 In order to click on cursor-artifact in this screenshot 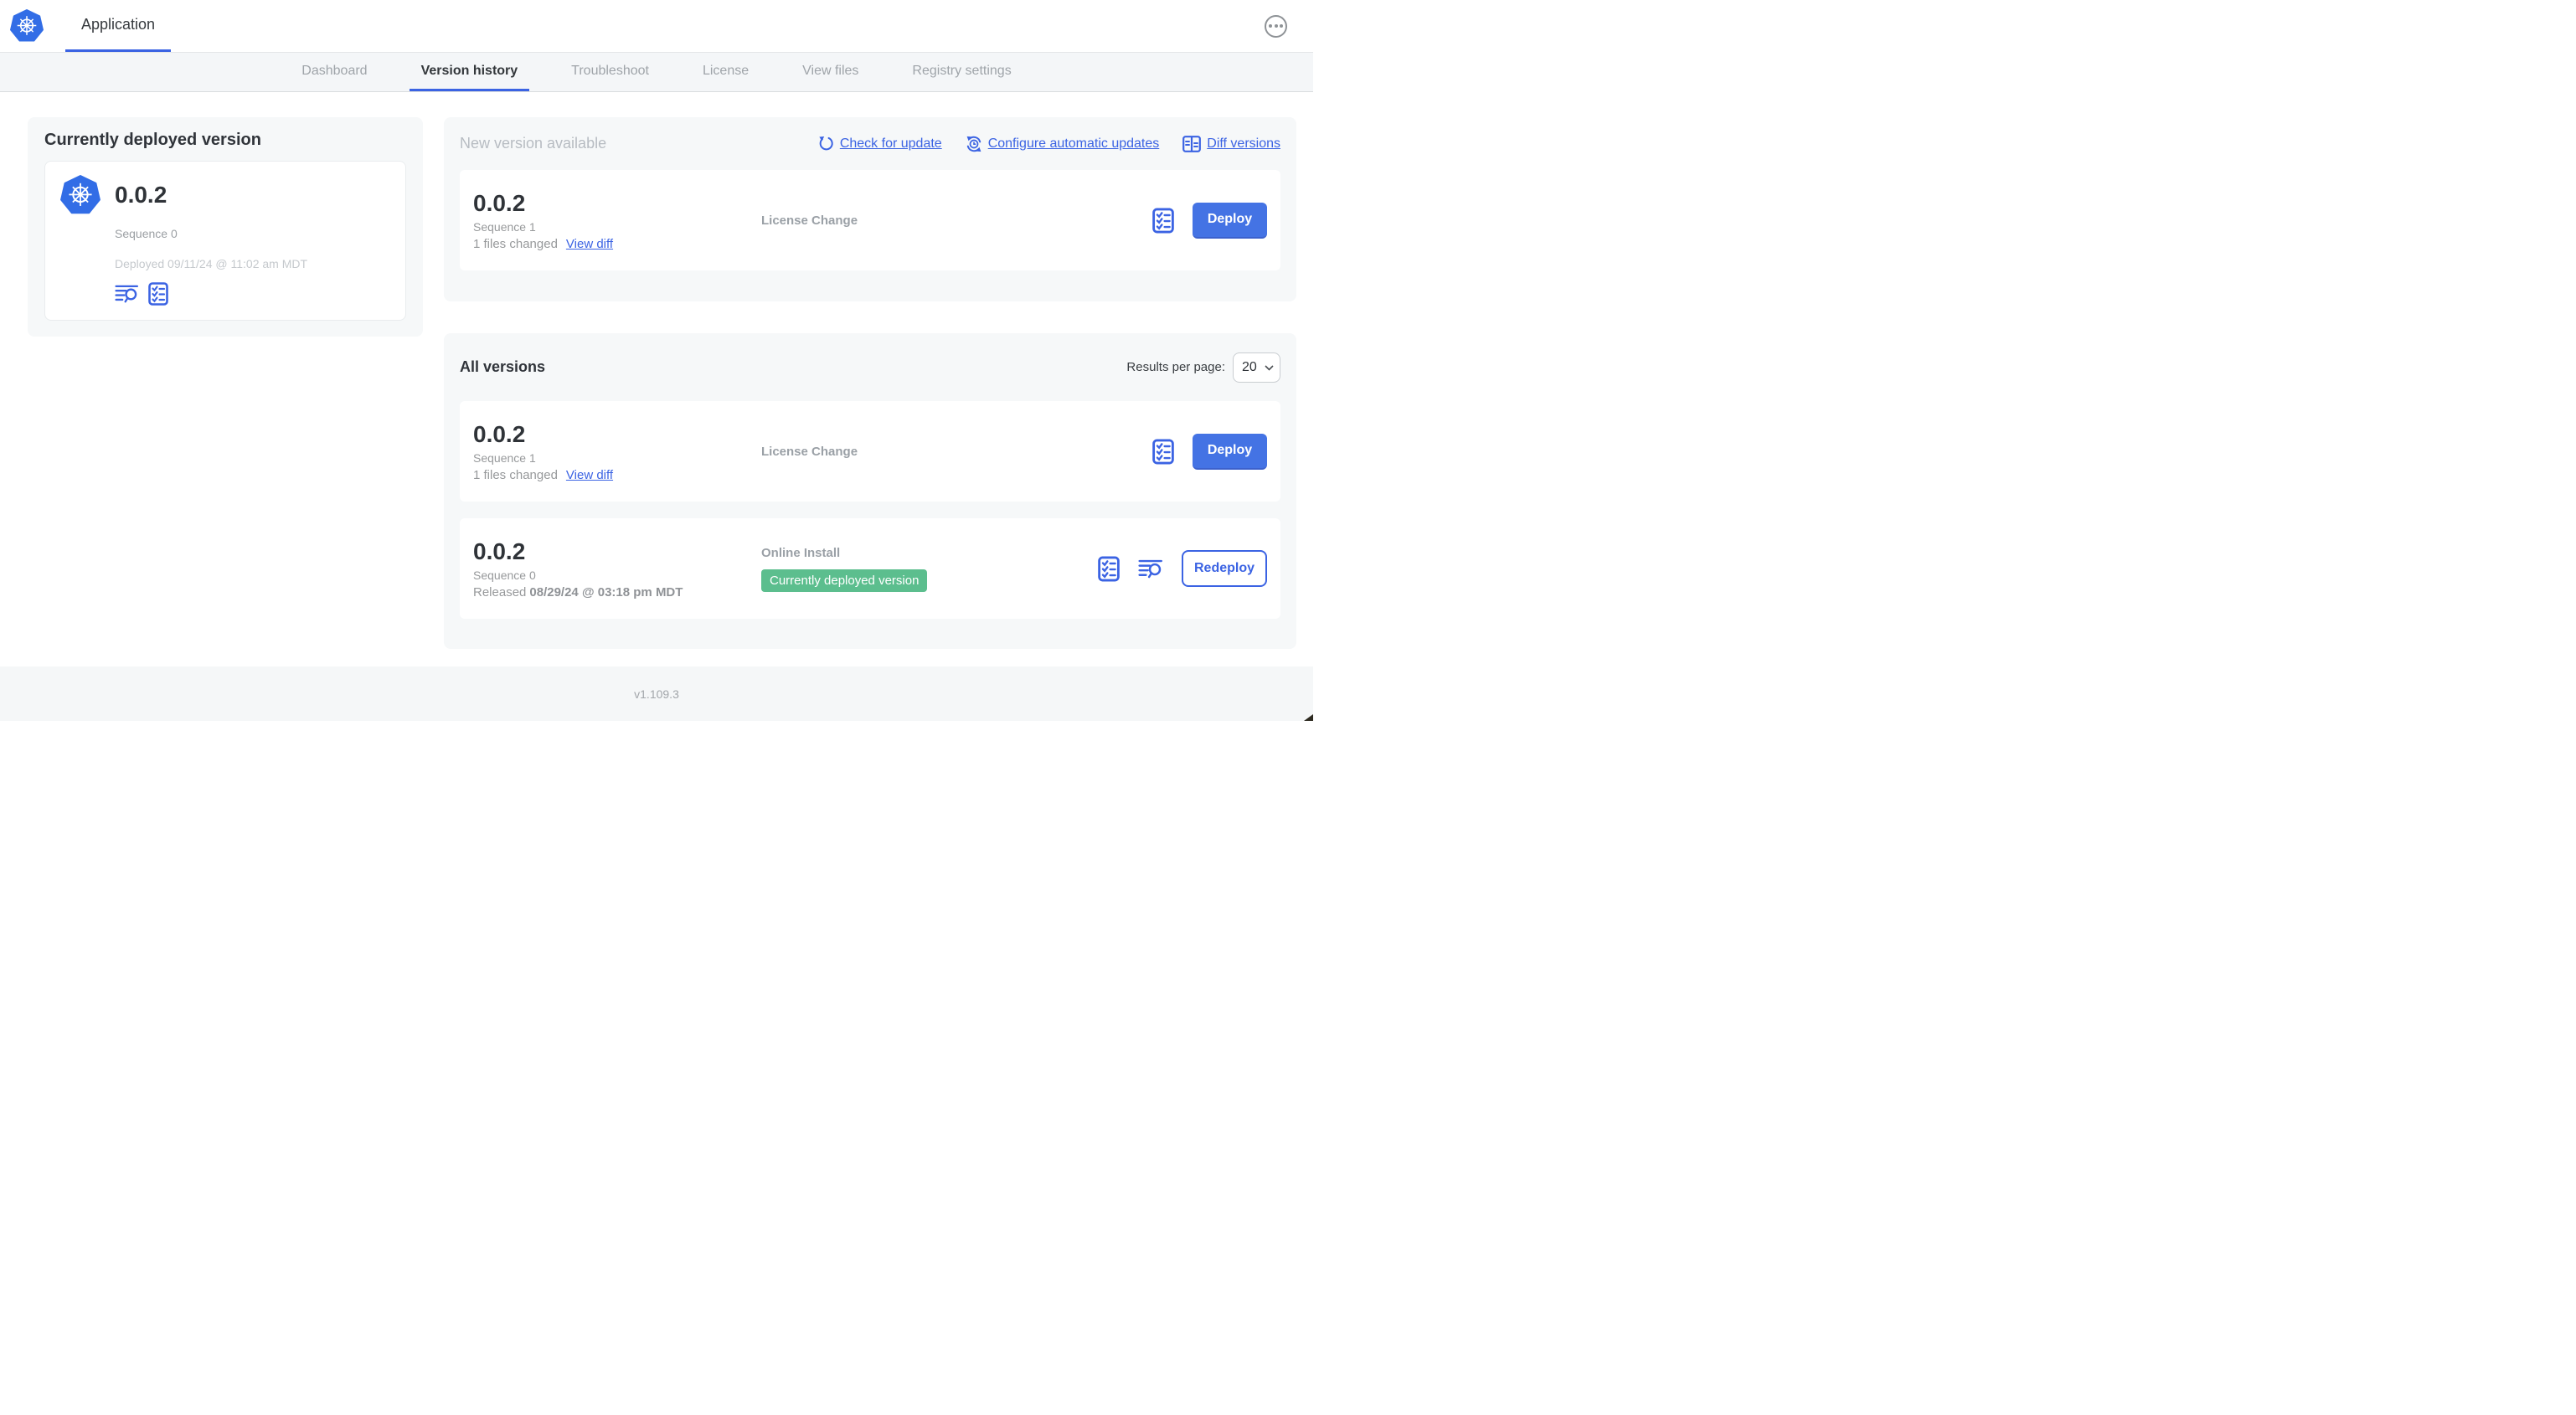, I will do `click(1308, 717)`.